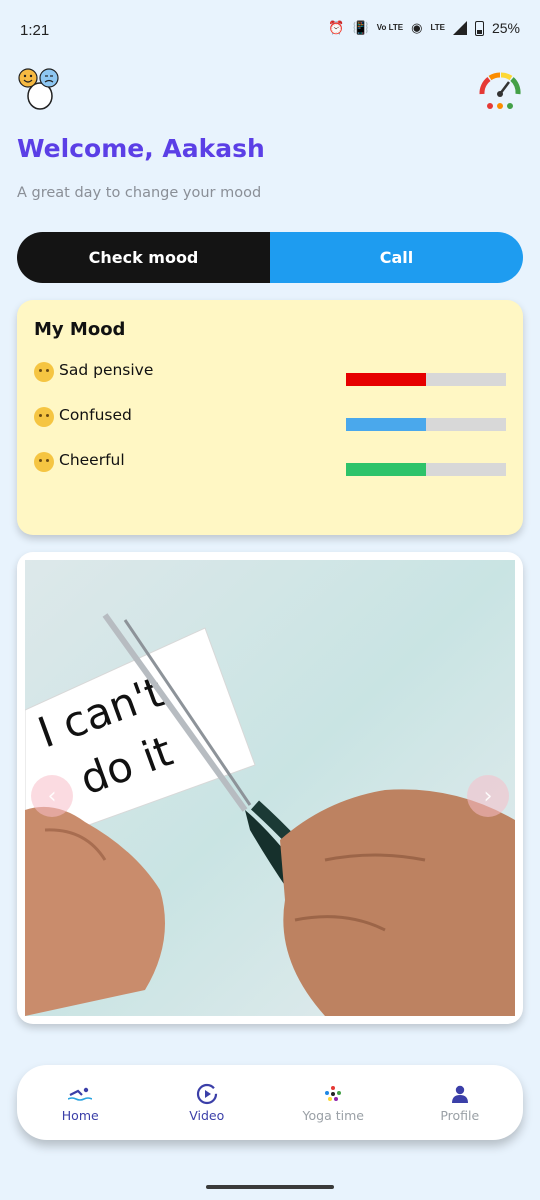  I want to click on vibrate-icon: 📳, so click(360, 27).